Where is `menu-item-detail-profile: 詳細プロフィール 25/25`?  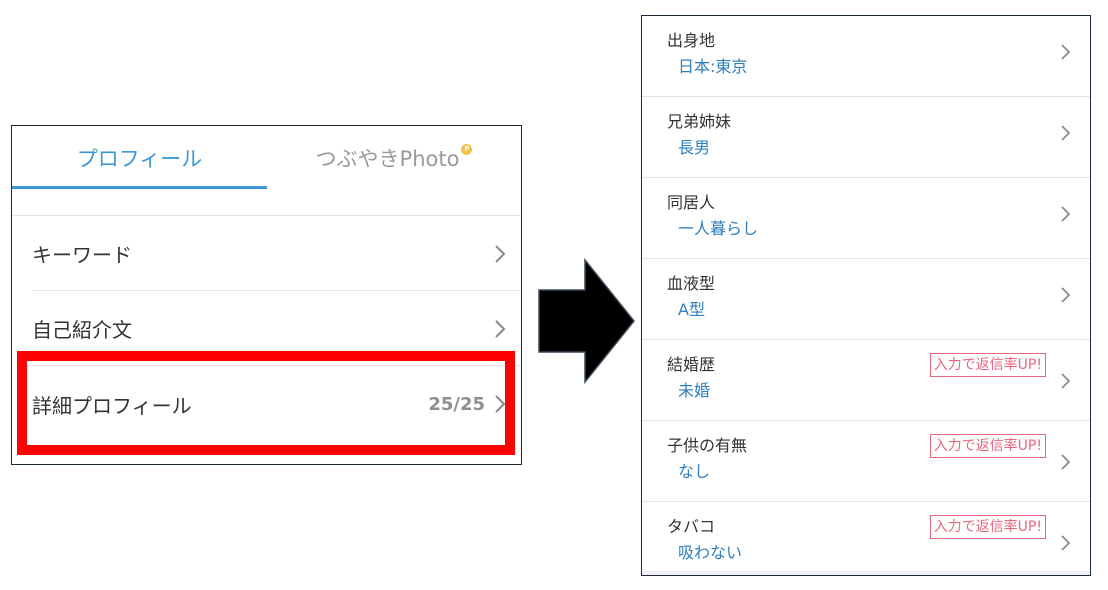 menu-item-detail-profile: 詳細プロフィール 25/25 is located at coordinates (276, 404).